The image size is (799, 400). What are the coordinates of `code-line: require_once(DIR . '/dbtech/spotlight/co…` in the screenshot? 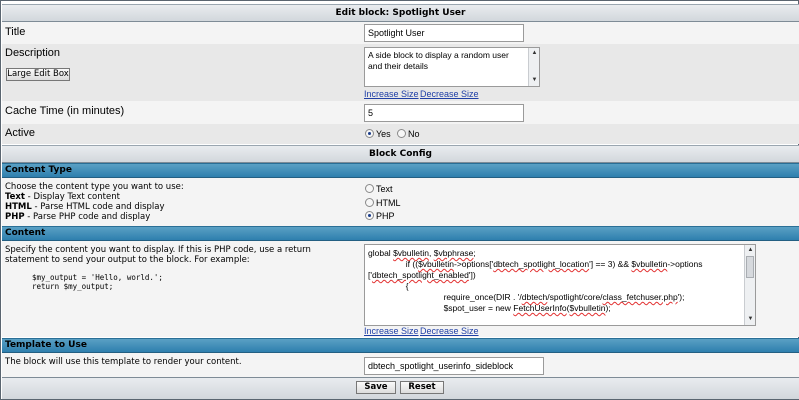 It's located at (526, 297).